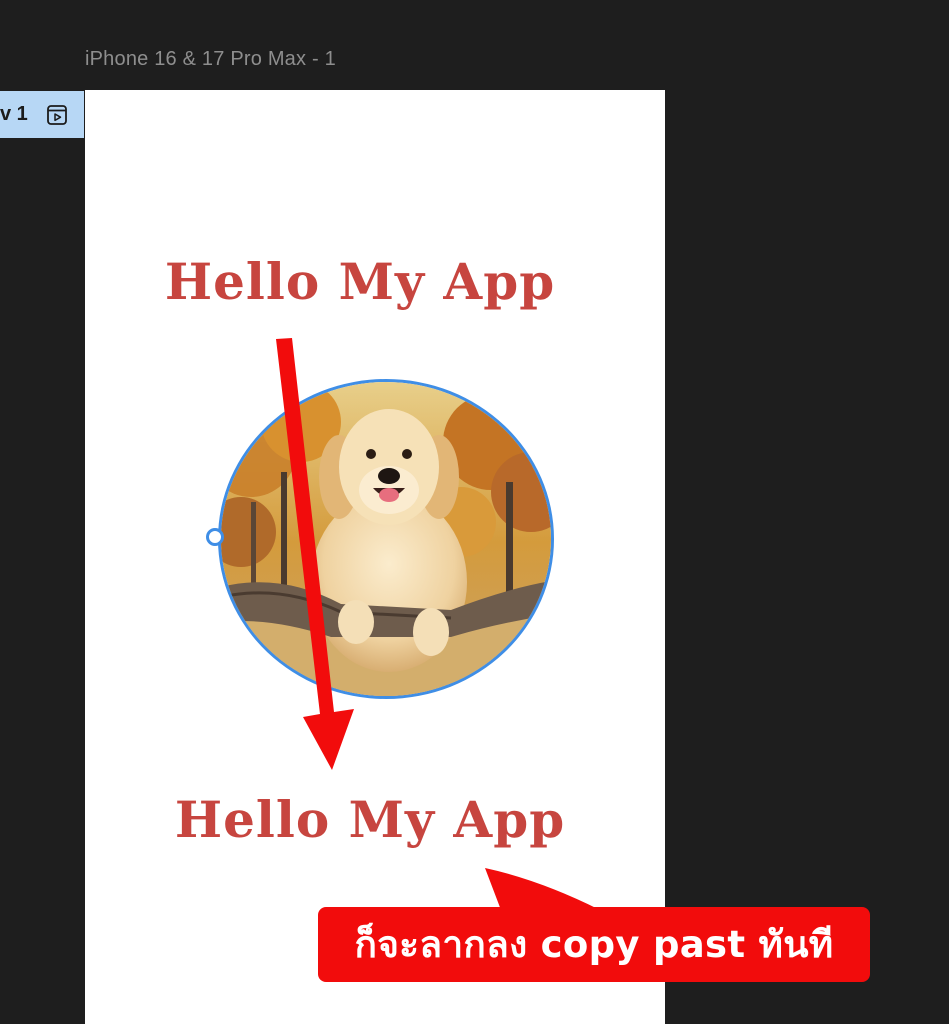 This screenshot has height=1024, width=949. What do you see at coordinates (57, 115) in the screenshot?
I see `play-frame-icon` at bounding box center [57, 115].